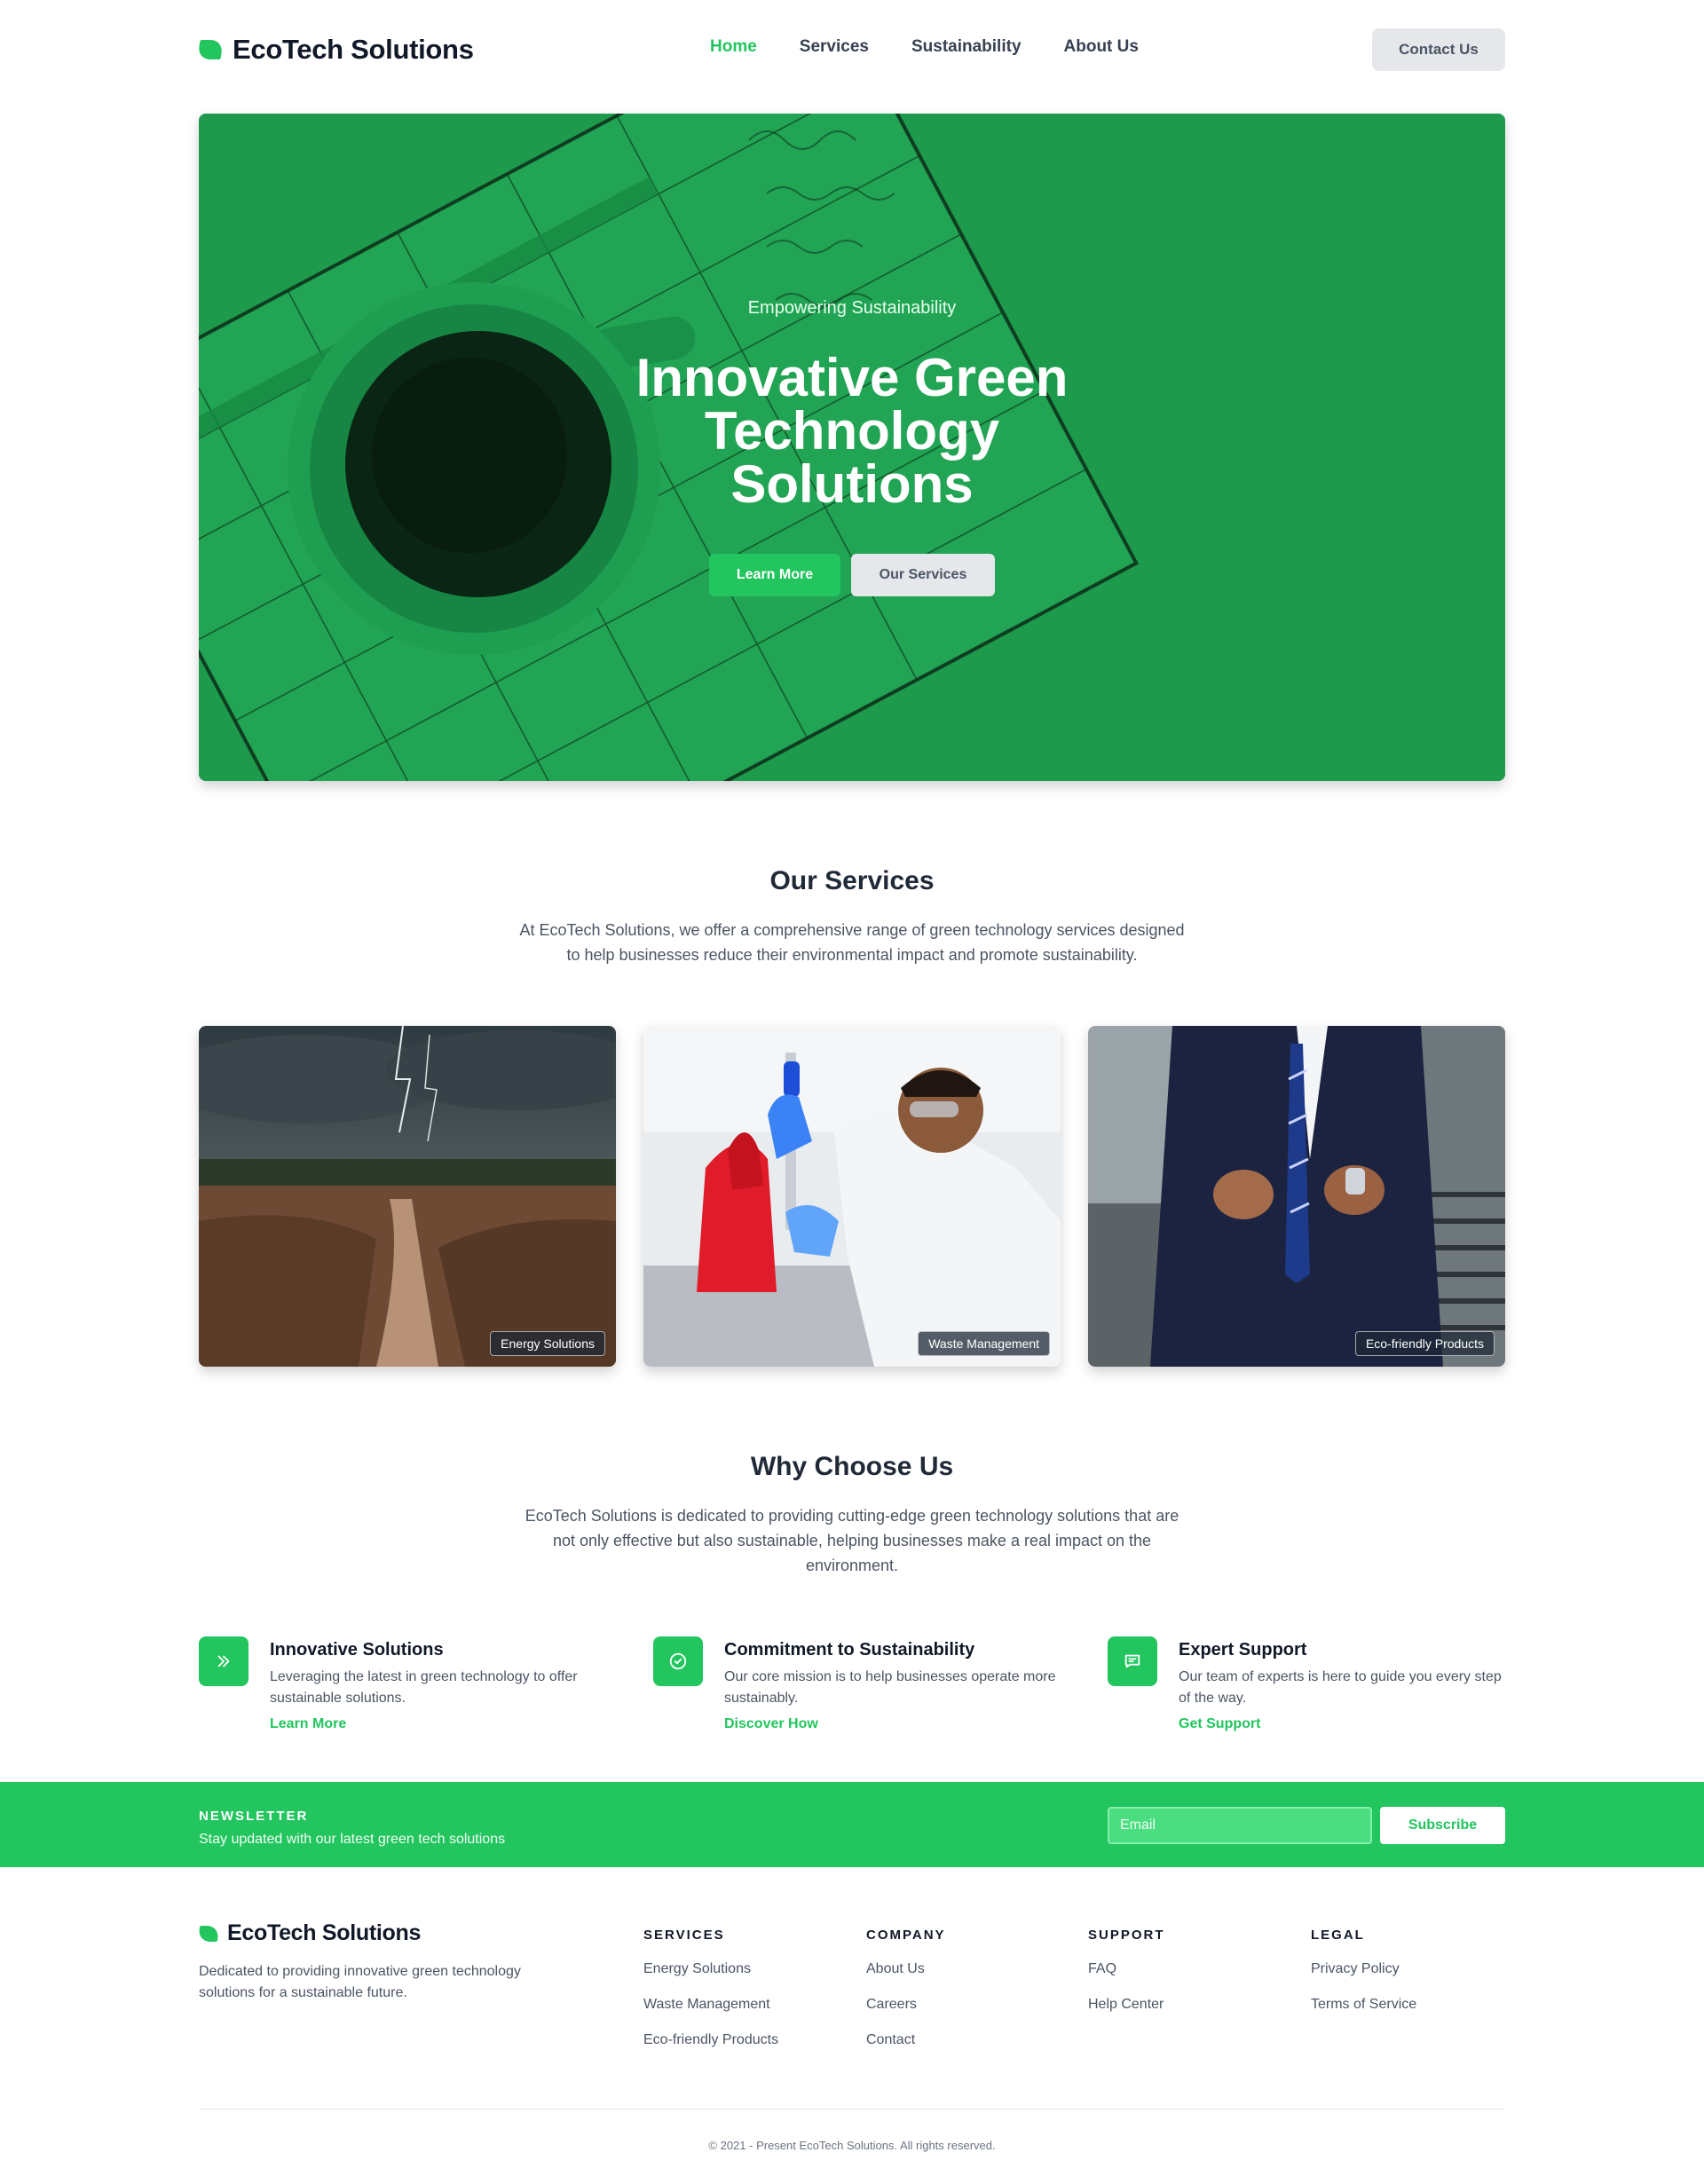  What do you see at coordinates (923, 575) in the screenshot?
I see `our-services-button: Our Services` at bounding box center [923, 575].